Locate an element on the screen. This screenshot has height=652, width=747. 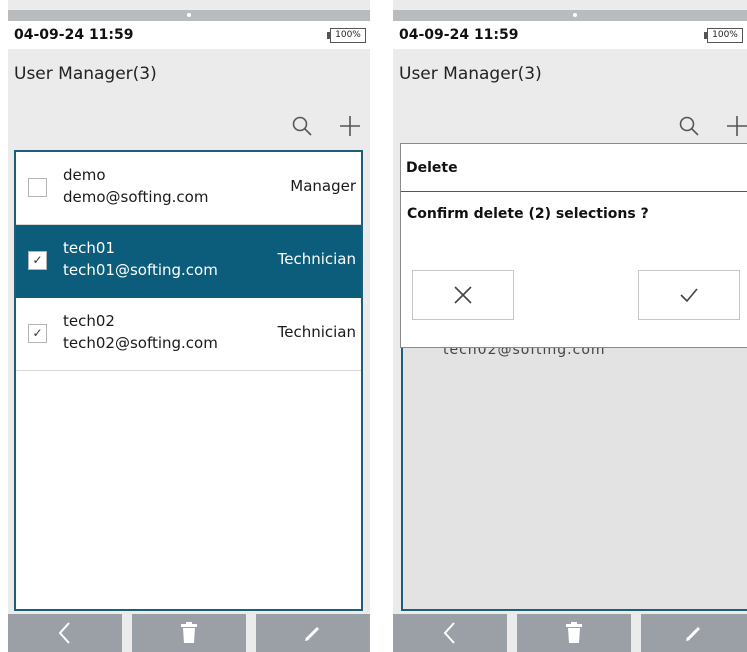
user-name: demo is located at coordinates (84, 175).